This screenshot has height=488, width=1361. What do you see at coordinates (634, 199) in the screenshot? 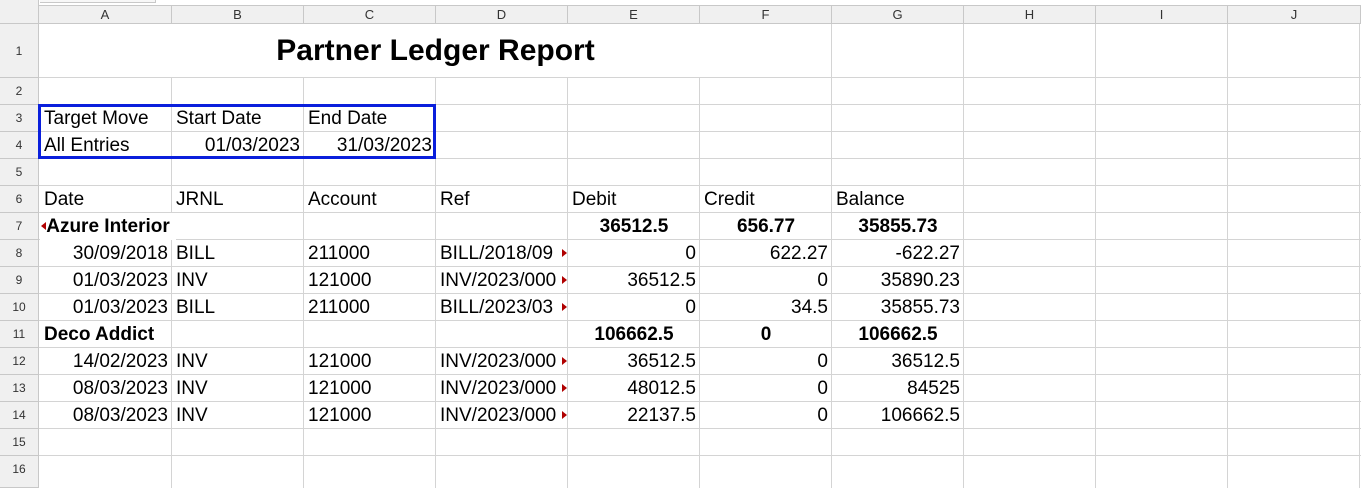
I see `header-debit: Debit` at bounding box center [634, 199].